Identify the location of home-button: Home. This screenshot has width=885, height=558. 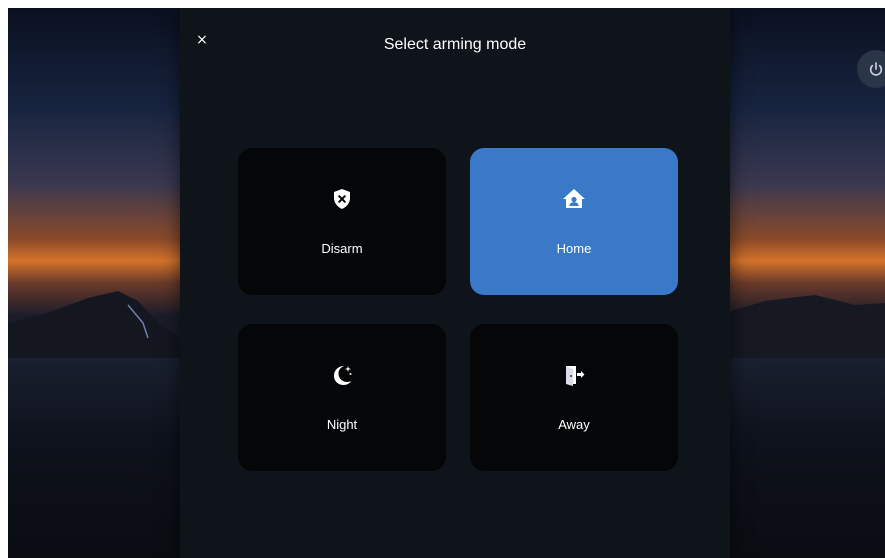
(574, 221).